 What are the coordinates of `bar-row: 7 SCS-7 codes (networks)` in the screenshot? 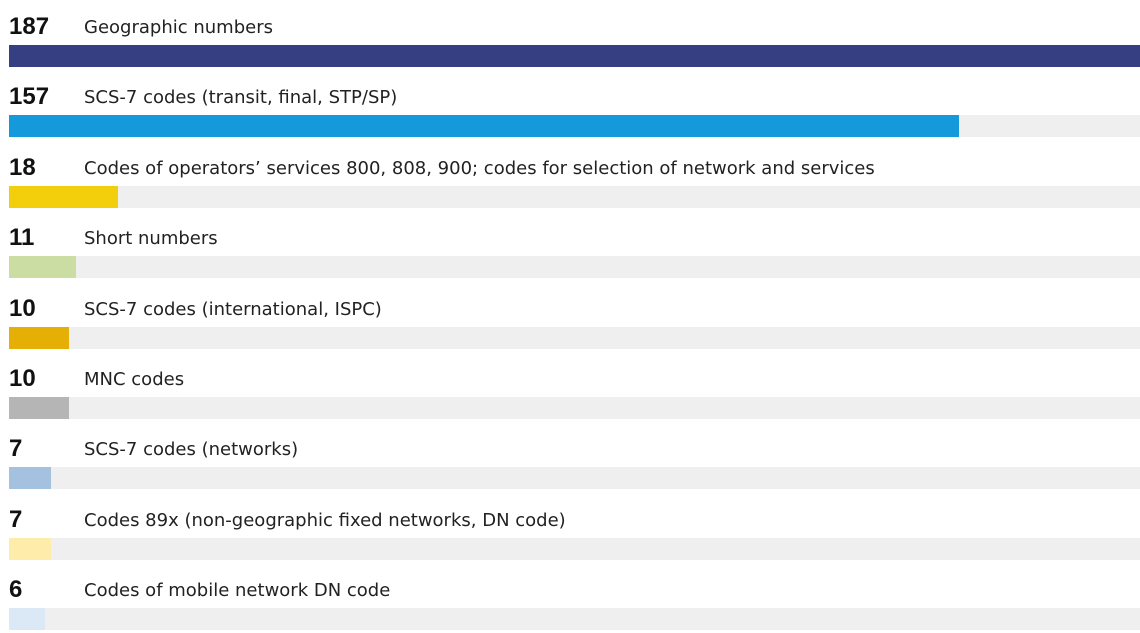 It's located at (574, 457).